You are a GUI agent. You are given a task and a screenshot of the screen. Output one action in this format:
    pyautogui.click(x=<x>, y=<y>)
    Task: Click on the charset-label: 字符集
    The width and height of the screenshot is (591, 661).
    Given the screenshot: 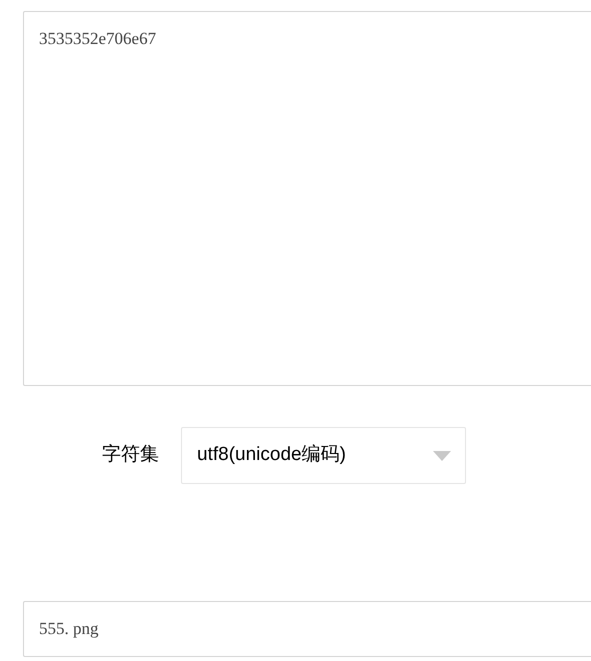 What is the action you would take?
    pyautogui.click(x=130, y=455)
    